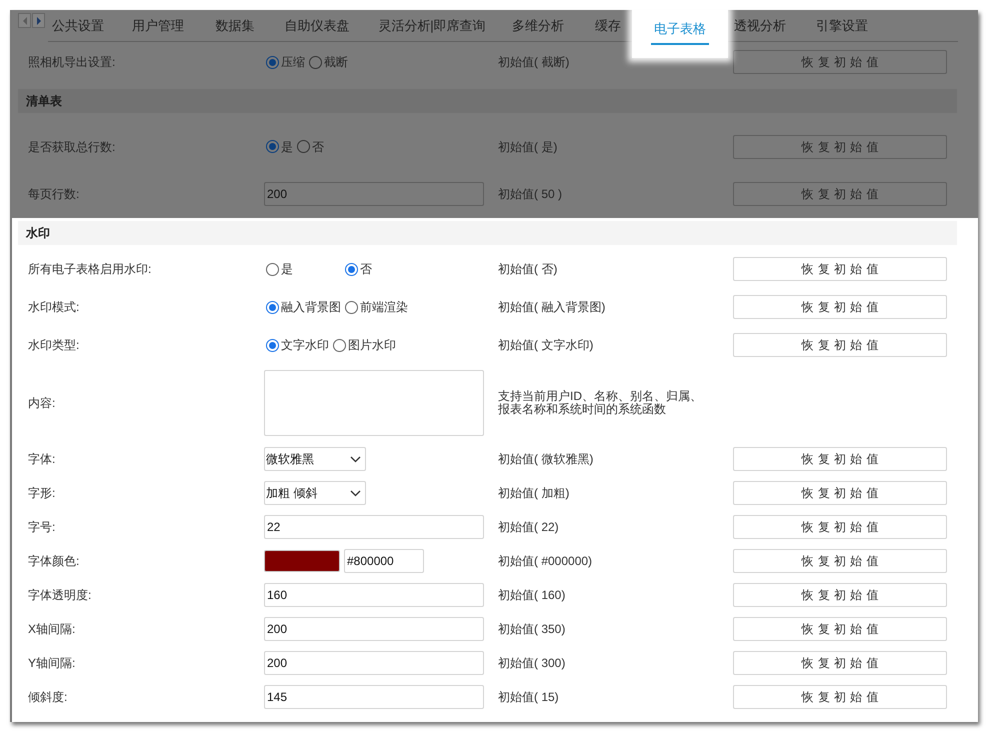 The width and height of the screenshot is (990, 733). Describe the element at coordinates (59, 595) in the screenshot. I see `field-label: 字体透明度:` at that location.